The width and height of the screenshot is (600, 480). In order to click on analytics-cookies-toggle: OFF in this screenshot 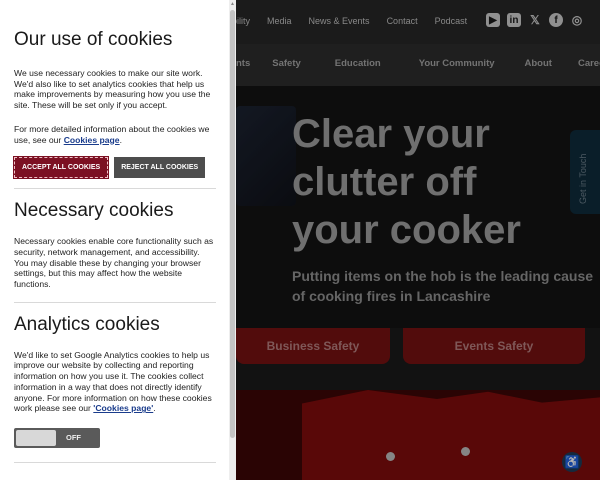, I will do `click(57, 437)`.